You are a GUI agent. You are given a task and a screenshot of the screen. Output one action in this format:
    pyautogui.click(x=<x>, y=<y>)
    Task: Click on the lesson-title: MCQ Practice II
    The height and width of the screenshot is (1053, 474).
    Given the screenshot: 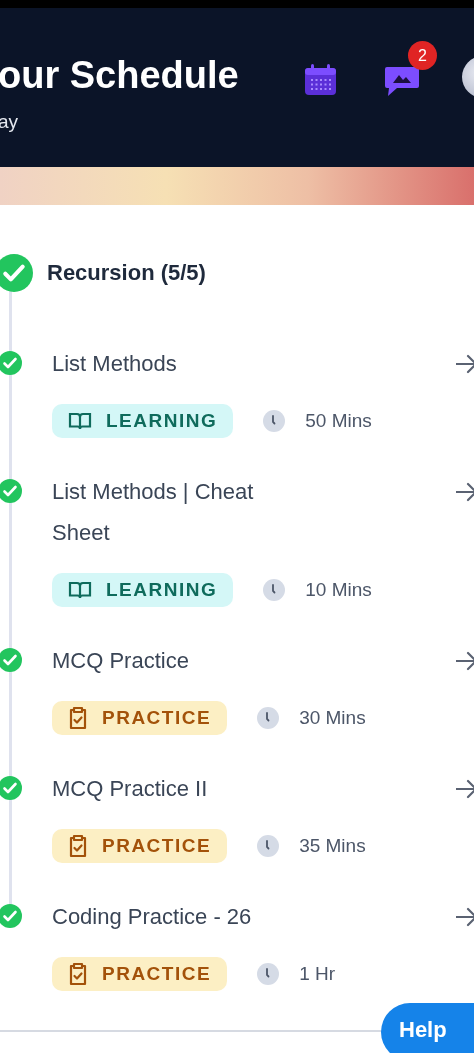 What is the action you would take?
    pyautogui.click(x=177, y=788)
    